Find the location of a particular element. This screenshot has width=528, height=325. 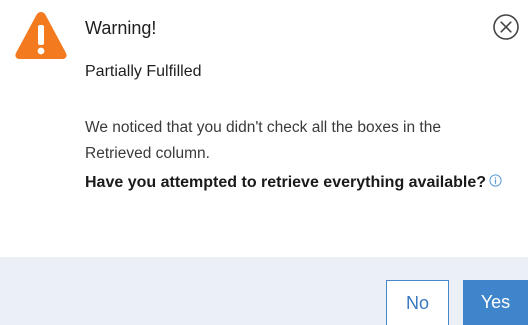

no-button: No is located at coordinates (417, 302).